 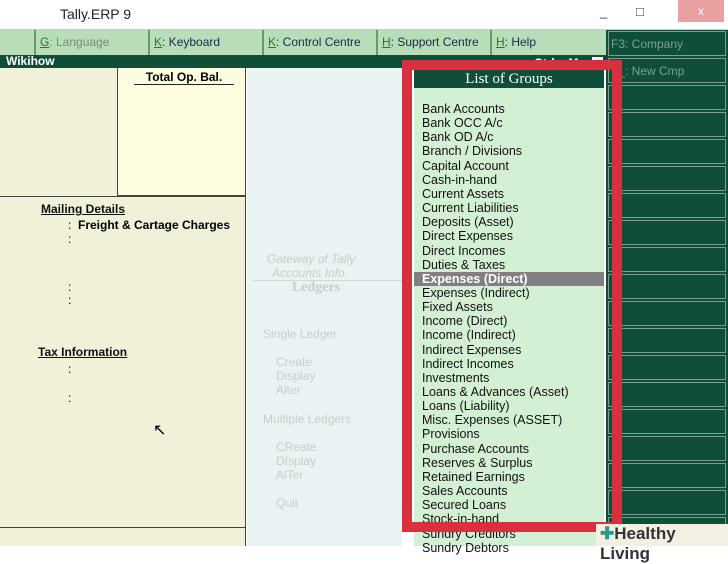 I want to click on toolbar-label: : Support Centre, so click(x=434, y=42).